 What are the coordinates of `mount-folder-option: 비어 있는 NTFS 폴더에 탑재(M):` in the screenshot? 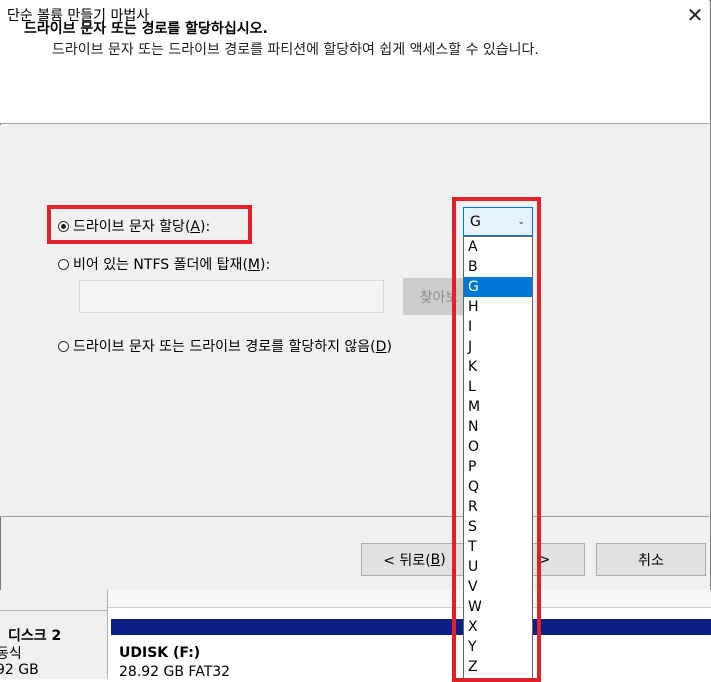 It's located at (164, 264).